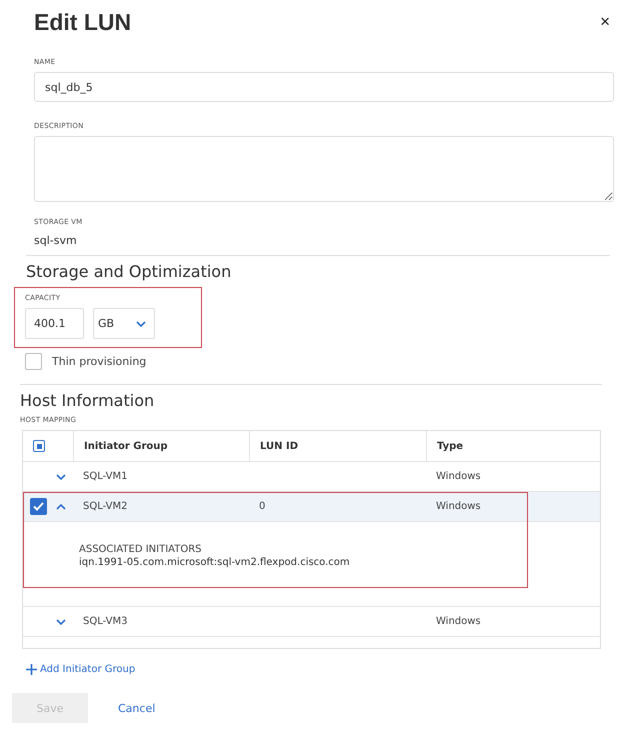 Image resolution: width=620 pixels, height=748 pixels. I want to click on chevron-up-icon, so click(61, 507).